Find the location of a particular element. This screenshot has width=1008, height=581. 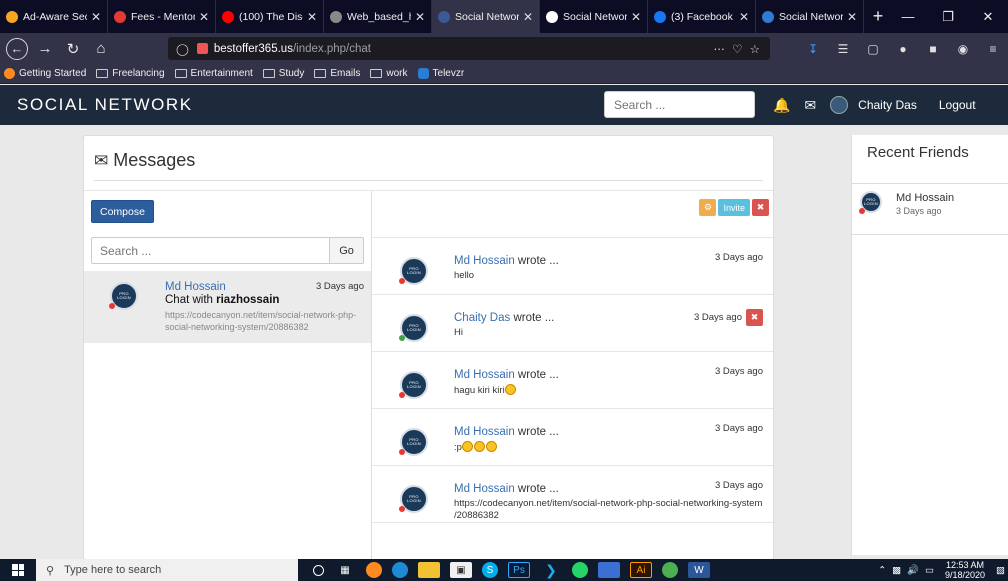

browser-tab: (3) Facebook ✕ is located at coordinates (702, 16).